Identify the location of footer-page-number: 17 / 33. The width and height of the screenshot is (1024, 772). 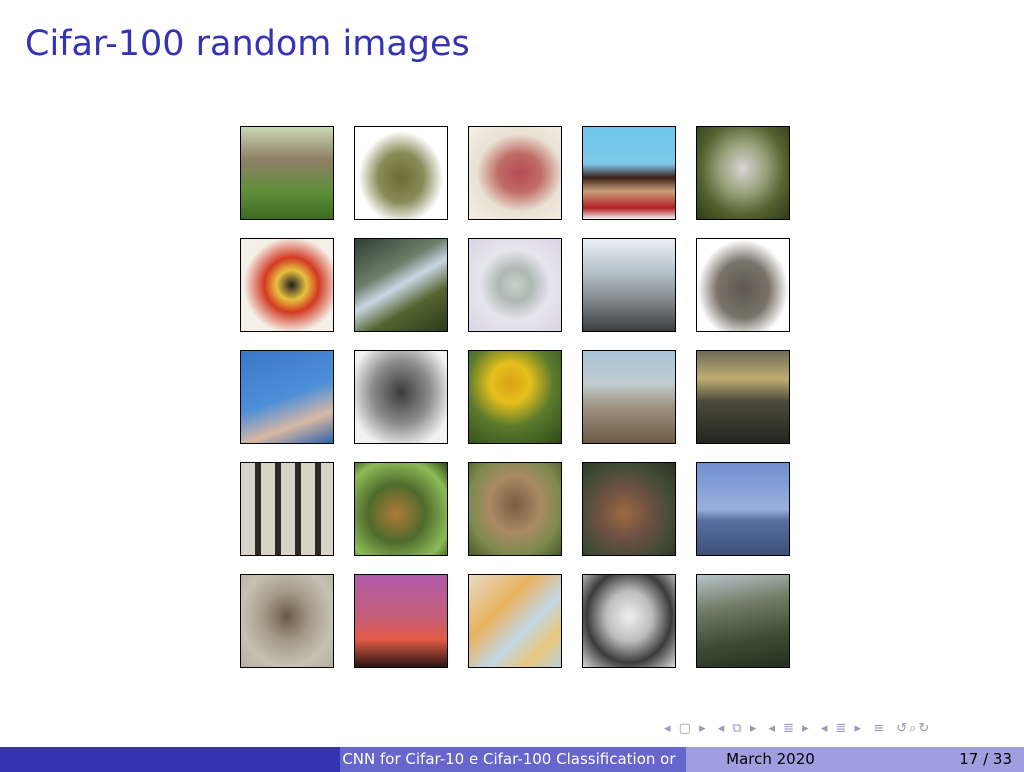
(939, 759).